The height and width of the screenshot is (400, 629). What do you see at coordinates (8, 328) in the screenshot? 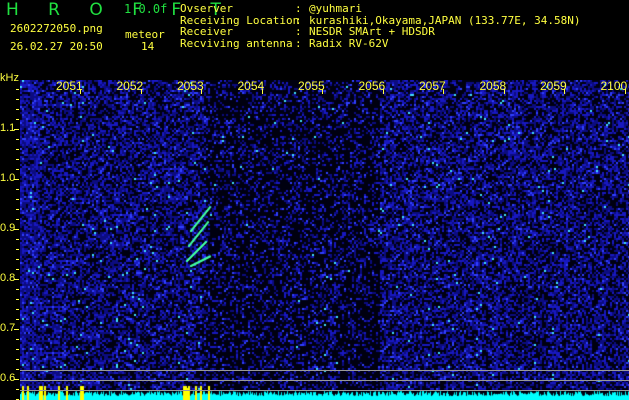
I see `y-tick-label: 0.7` at bounding box center [8, 328].